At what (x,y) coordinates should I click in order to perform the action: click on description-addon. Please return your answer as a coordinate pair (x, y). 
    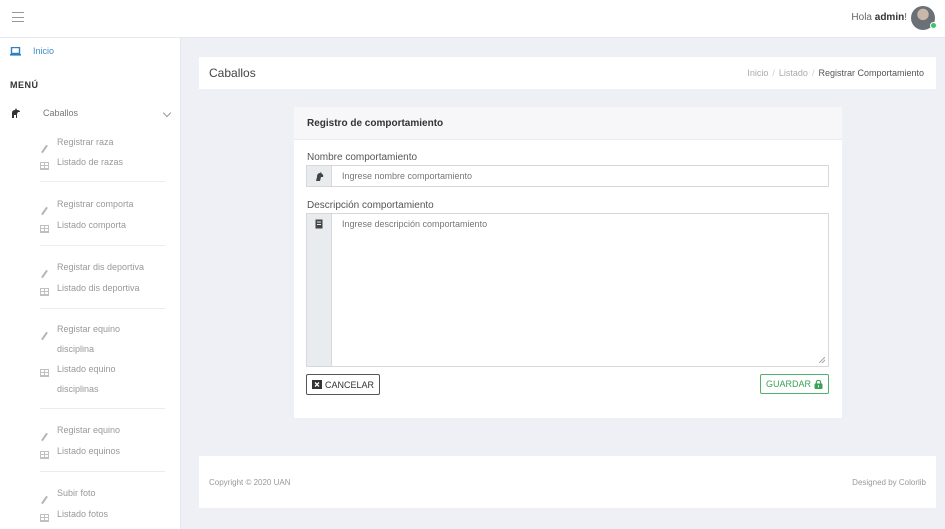
    Looking at the image, I should click on (319, 290).